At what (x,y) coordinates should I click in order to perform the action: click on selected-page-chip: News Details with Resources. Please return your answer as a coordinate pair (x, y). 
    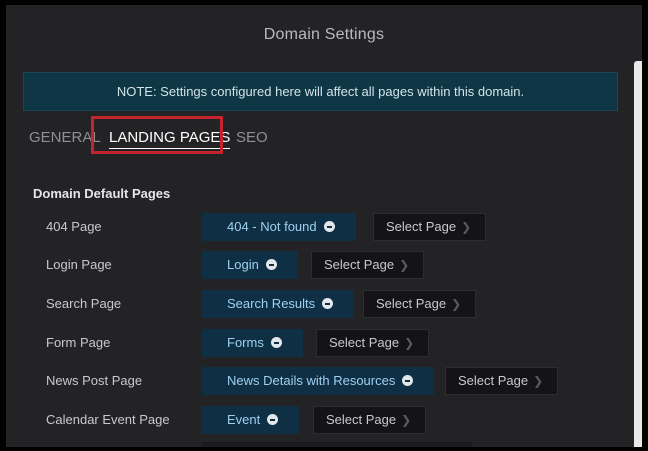
    Looking at the image, I should click on (318, 381).